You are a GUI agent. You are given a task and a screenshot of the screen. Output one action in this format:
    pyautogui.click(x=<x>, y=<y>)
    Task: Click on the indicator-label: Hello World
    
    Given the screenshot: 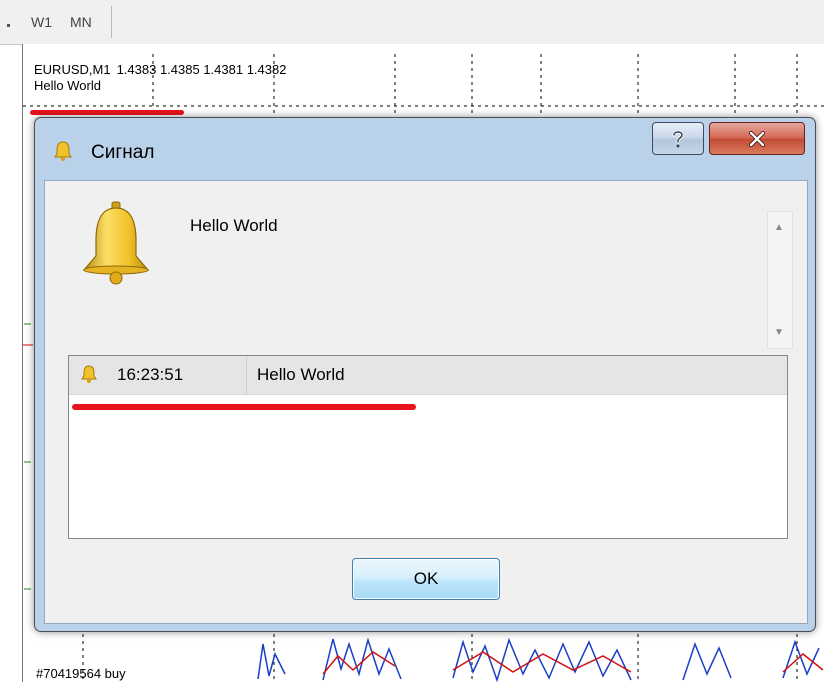 What is the action you would take?
    pyautogui.click(x=67, y=85)
    